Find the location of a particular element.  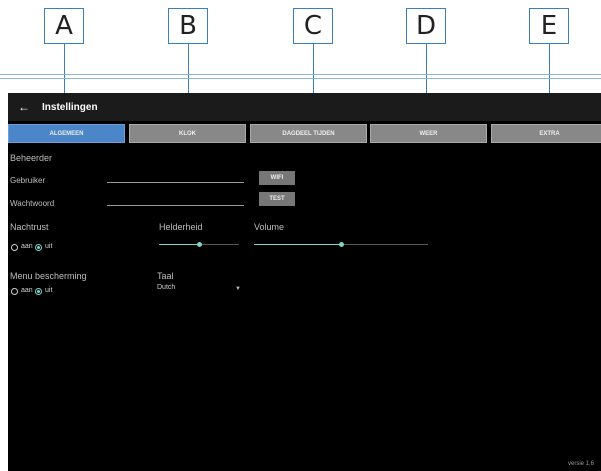

tab-klok: KLOK is located at coordinates (187, 133).